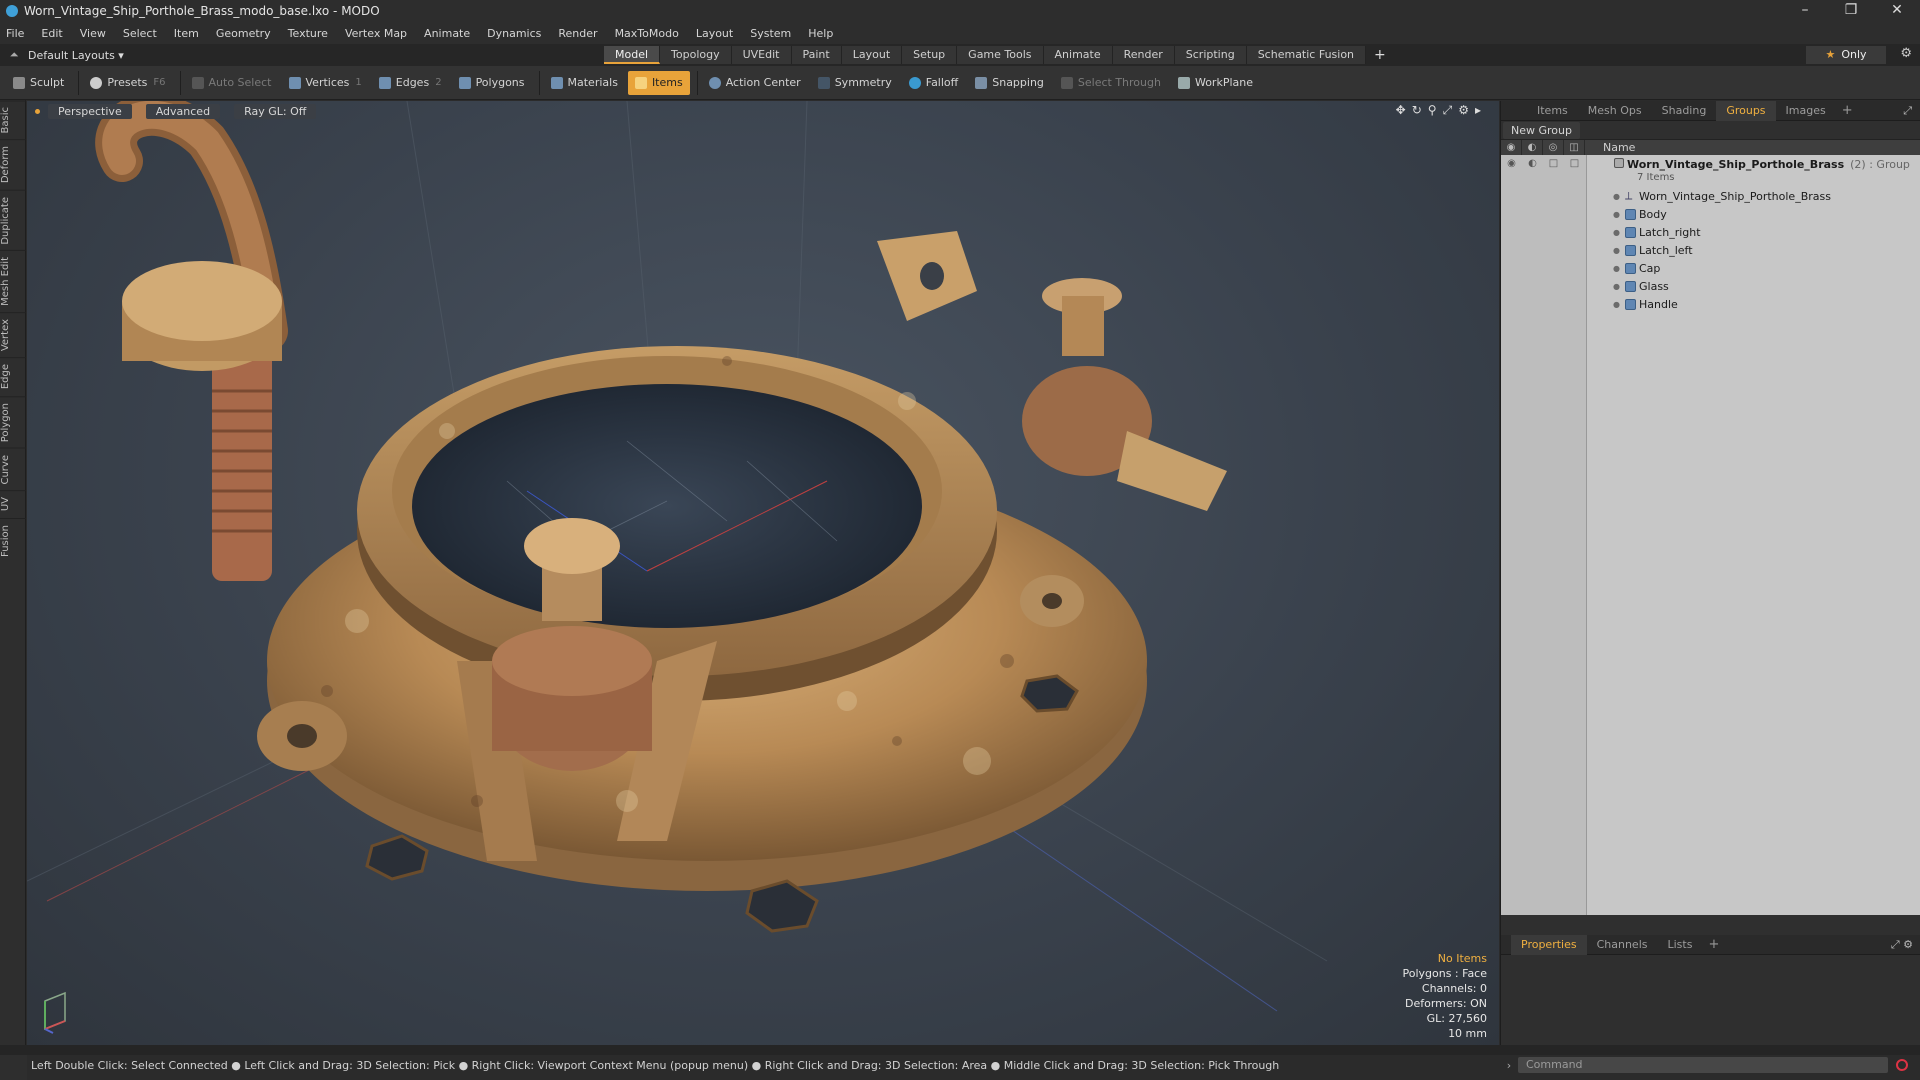 This screenshot has height=1080, width=1920. Describe the element at coordinates (1553, 163) in the screenshot. I see `lock-icon: □` at that location.